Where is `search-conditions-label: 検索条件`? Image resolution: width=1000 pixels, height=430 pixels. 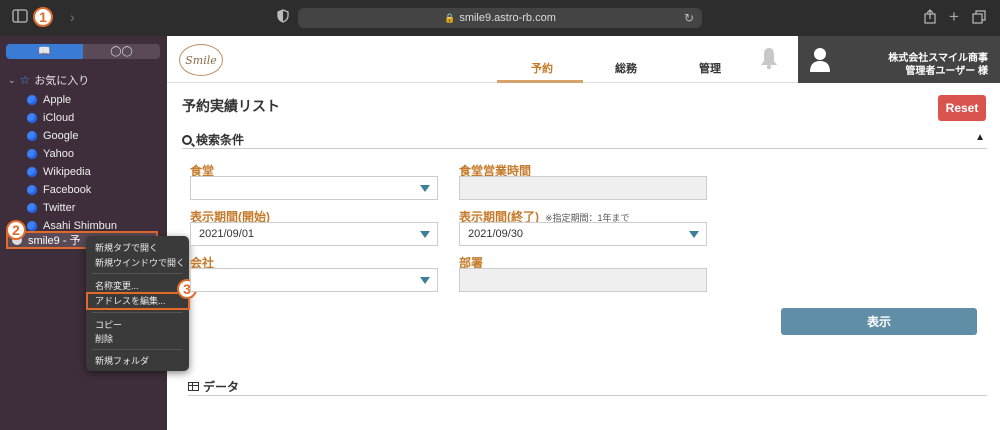
search-conditions-label: 検索条件 is located at coordinates (220, 140).